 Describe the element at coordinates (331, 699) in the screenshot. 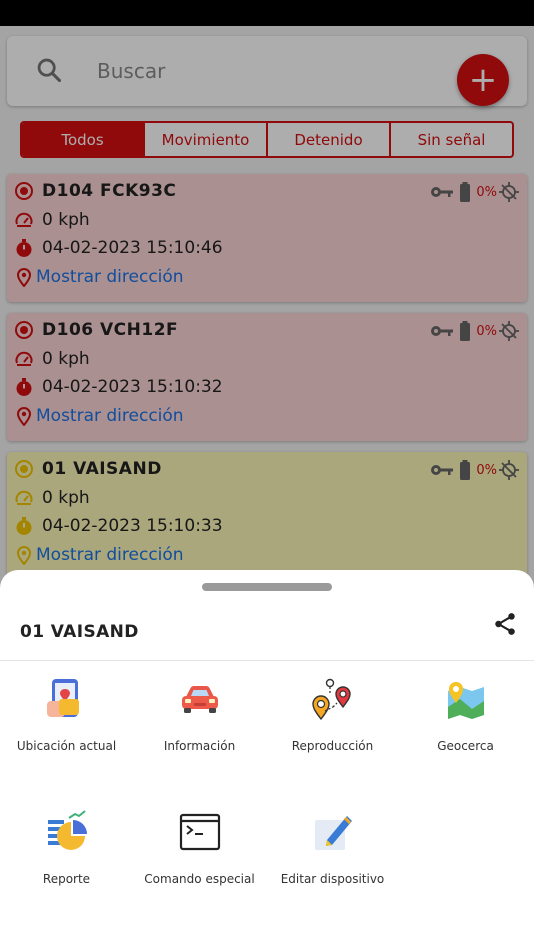

I see `route-pins-icon` at that location.